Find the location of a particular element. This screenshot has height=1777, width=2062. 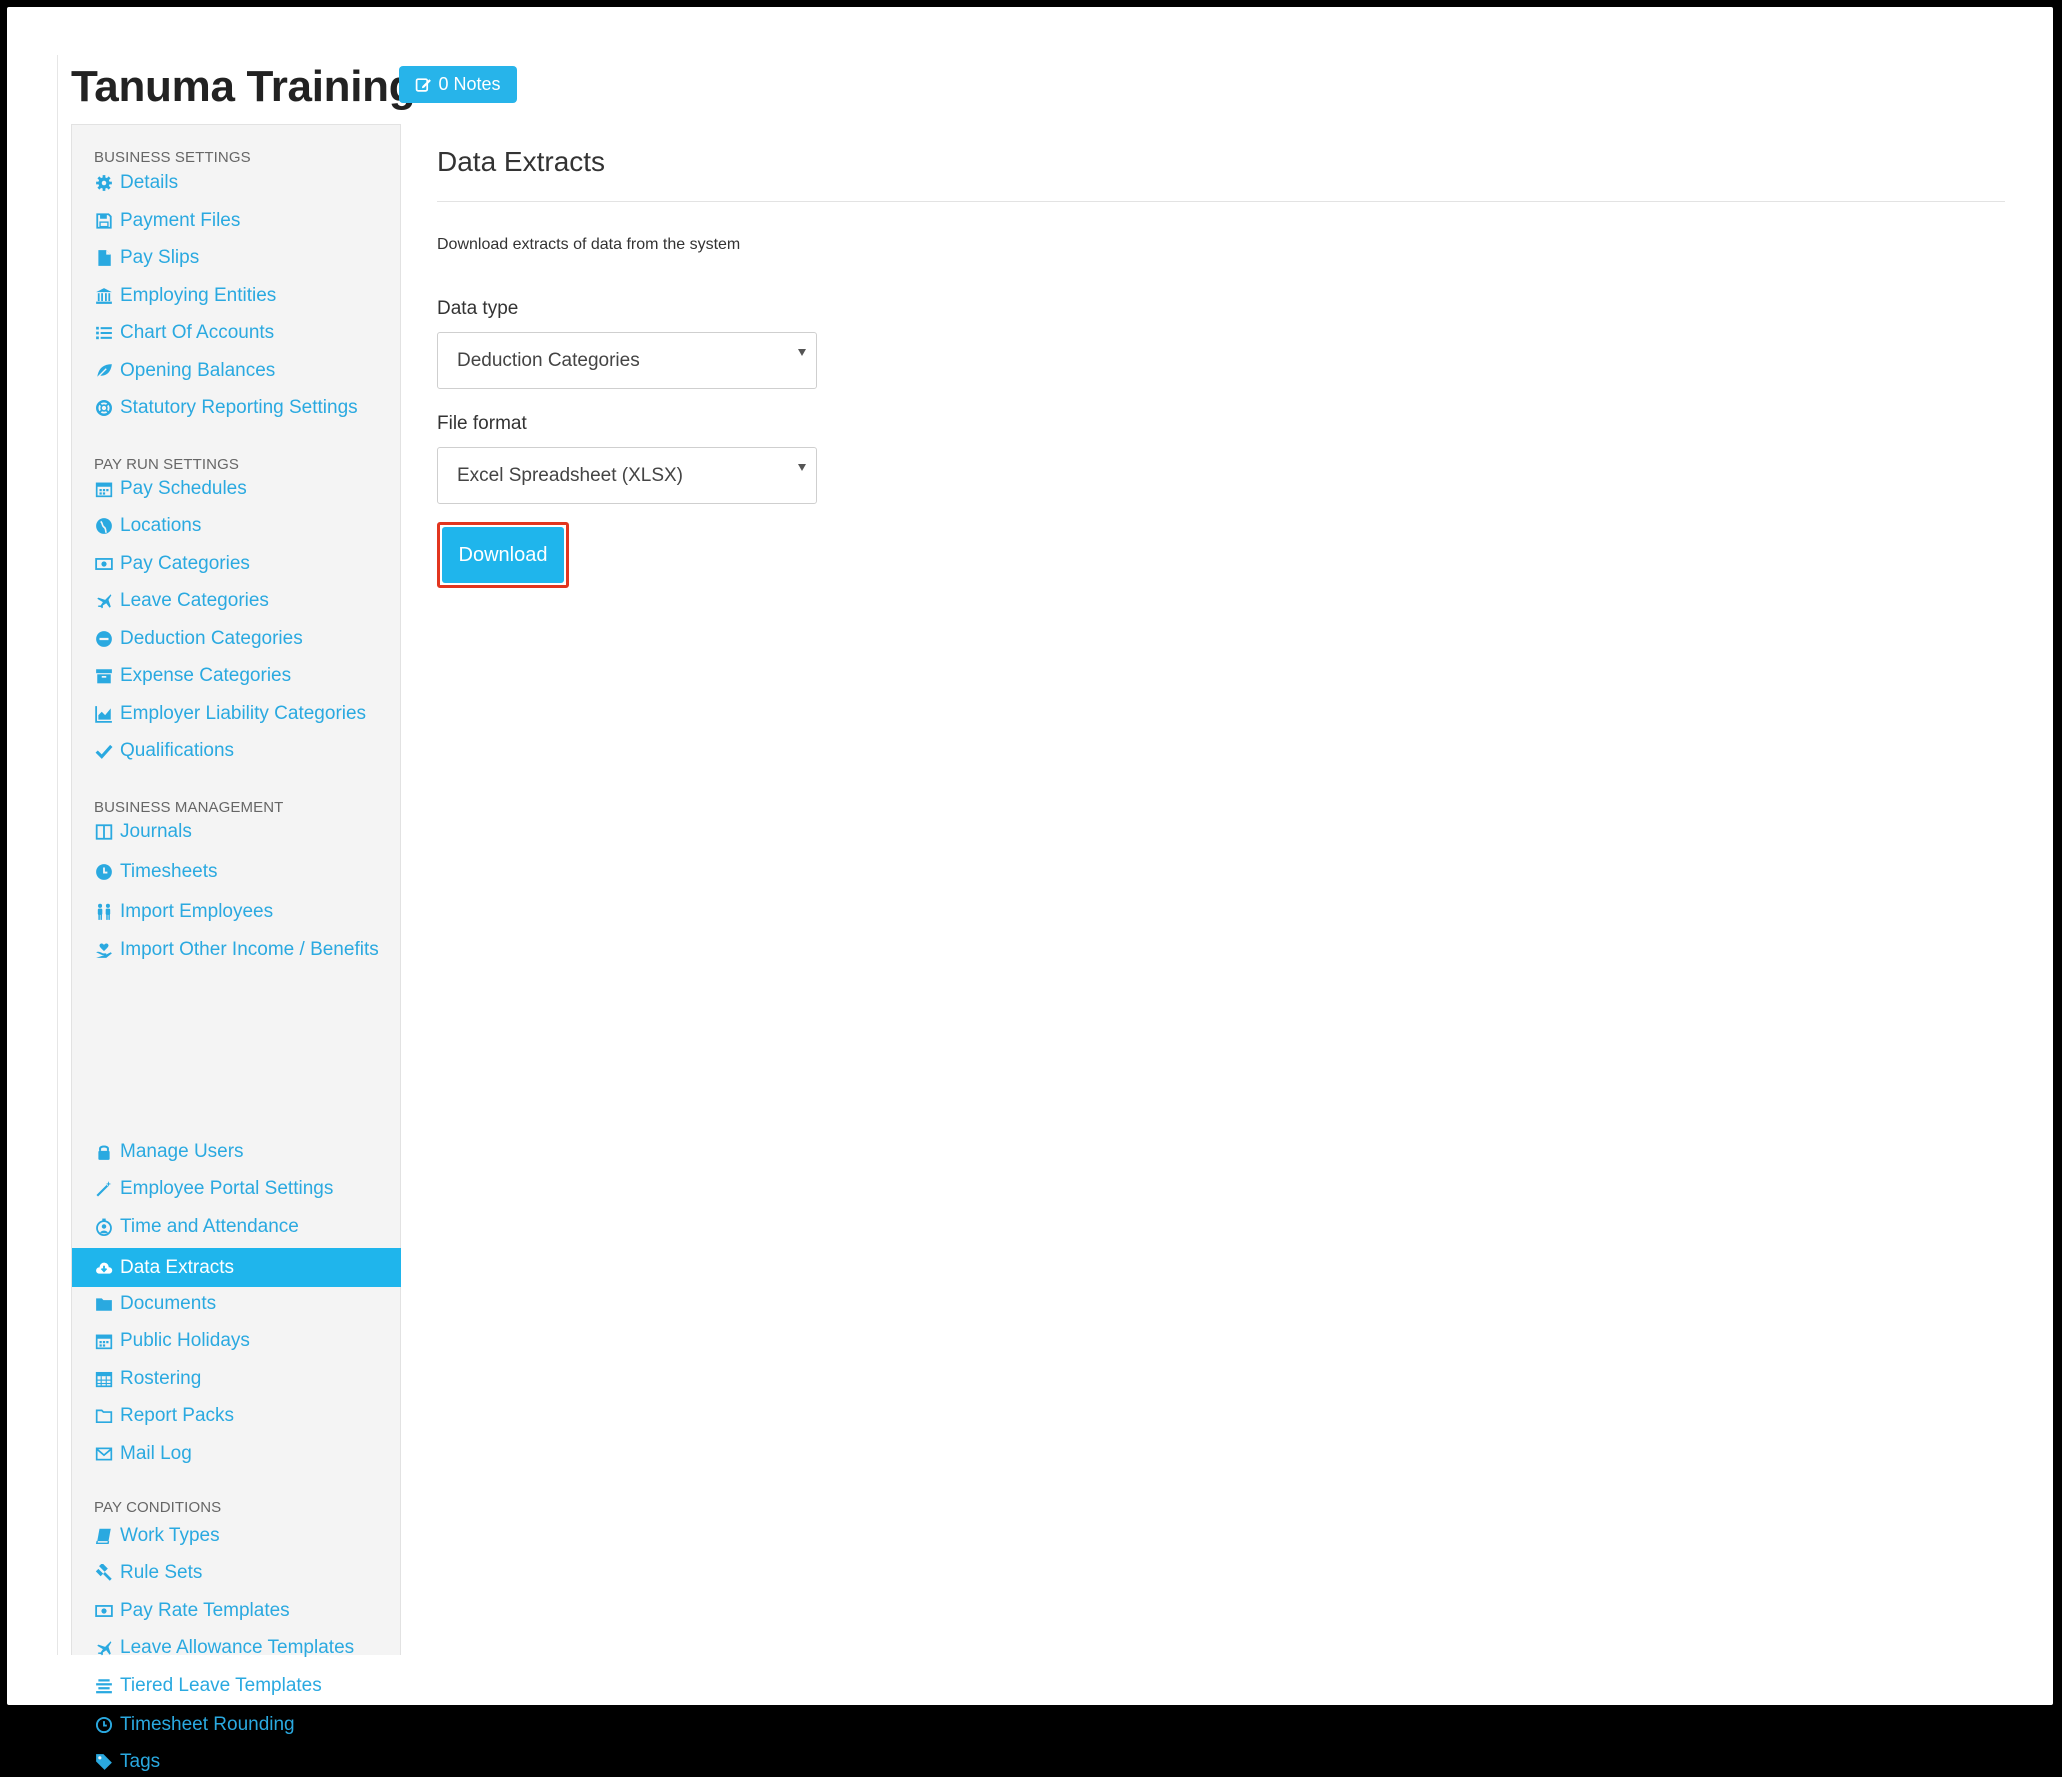

sidebar-item-label-wrap: Import Other Income / Benefits is located at coordinates (236, 950).